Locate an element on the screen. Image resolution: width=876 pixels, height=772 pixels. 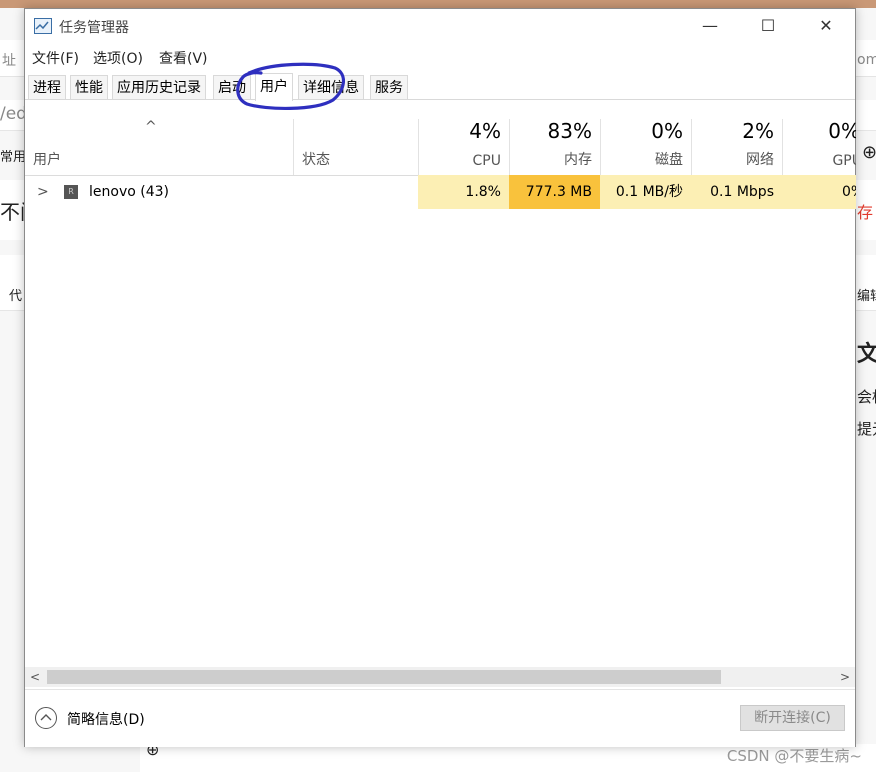
tab-performance: 性能 is located at coordinates (89, 87).